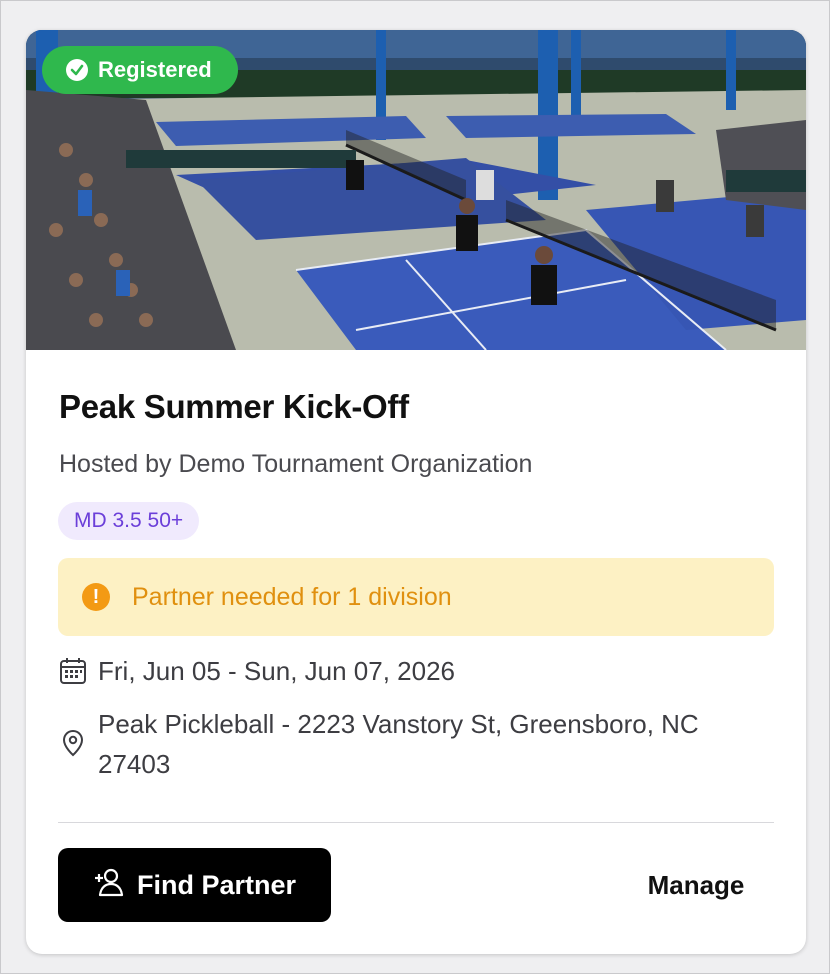  I want to click on registered-badge: Registered, so click(140, 70).